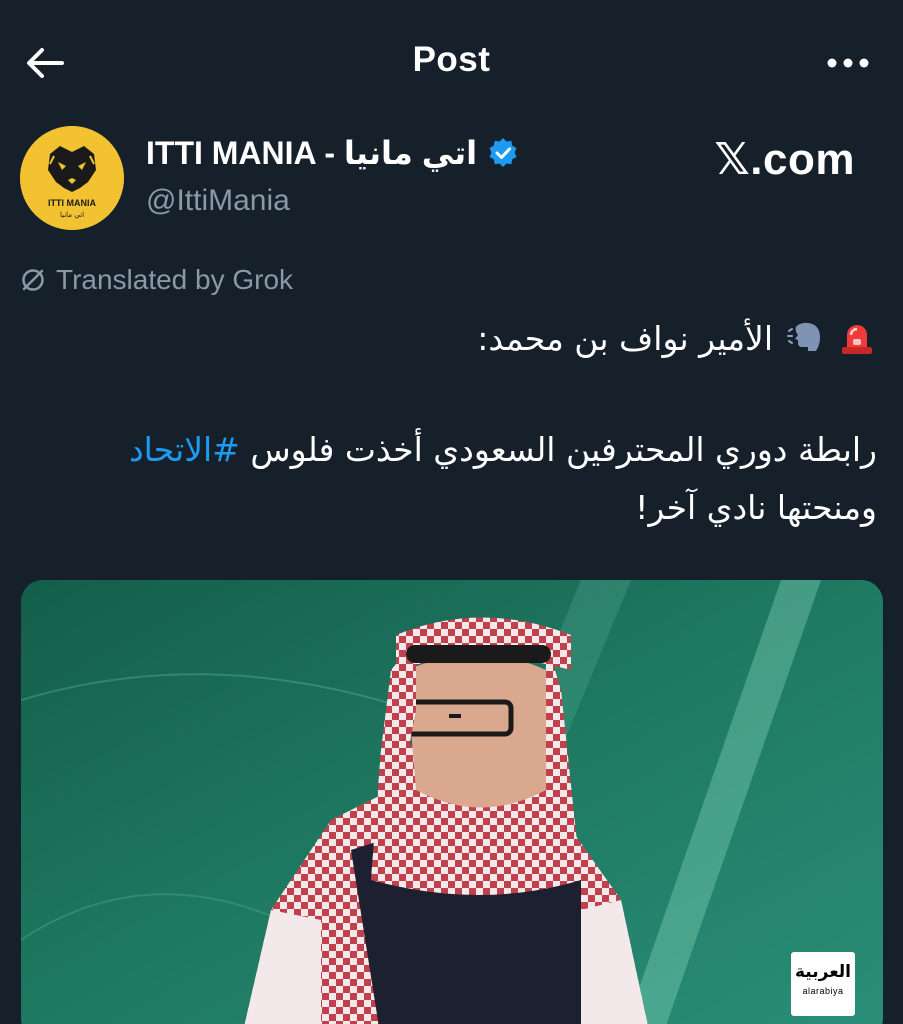 This screenshot has height=1024, width=903. What do you see at coordinates (33, 280) in the screenshot?
I see `no-translate-icon` at bounding box center [33, 280].